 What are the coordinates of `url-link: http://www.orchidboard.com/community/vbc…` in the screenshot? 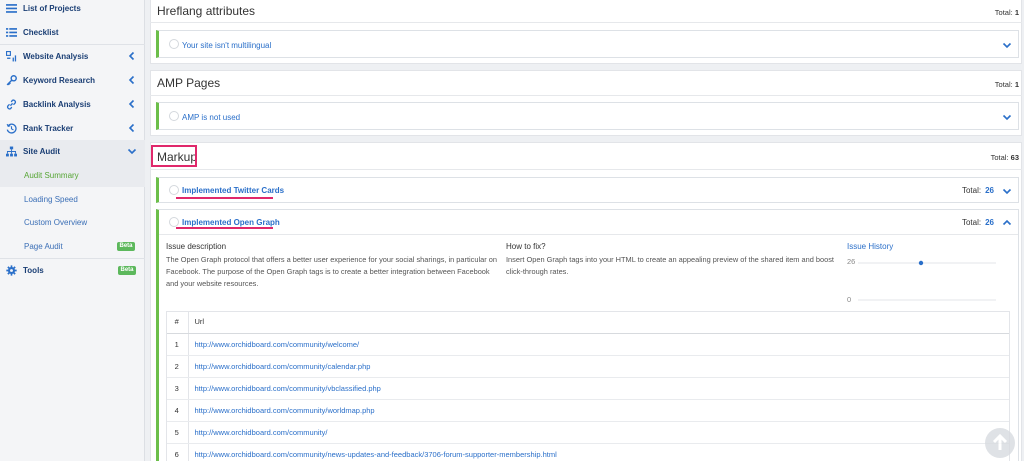 It's located at (599, 388).